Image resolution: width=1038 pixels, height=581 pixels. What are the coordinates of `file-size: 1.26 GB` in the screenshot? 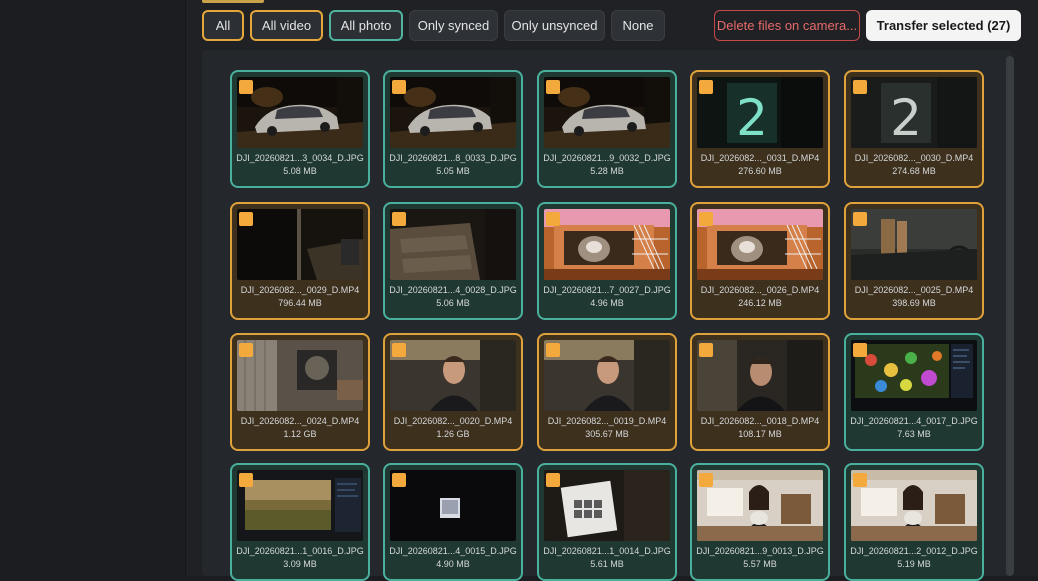 It's located at (453, 434).